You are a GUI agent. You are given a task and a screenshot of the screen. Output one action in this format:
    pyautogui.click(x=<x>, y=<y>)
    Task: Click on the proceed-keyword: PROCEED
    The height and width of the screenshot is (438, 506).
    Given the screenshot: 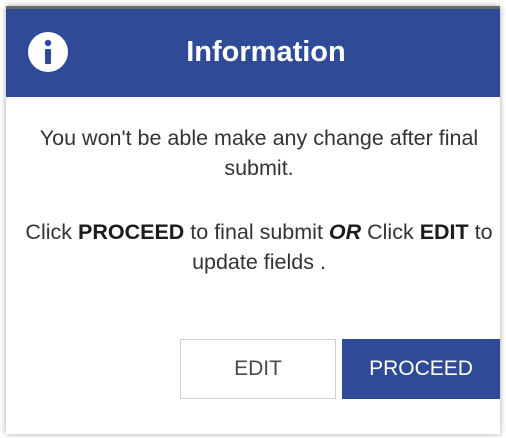 What is the action you would take?
    pyautogui.click(x=131, y=232)
    